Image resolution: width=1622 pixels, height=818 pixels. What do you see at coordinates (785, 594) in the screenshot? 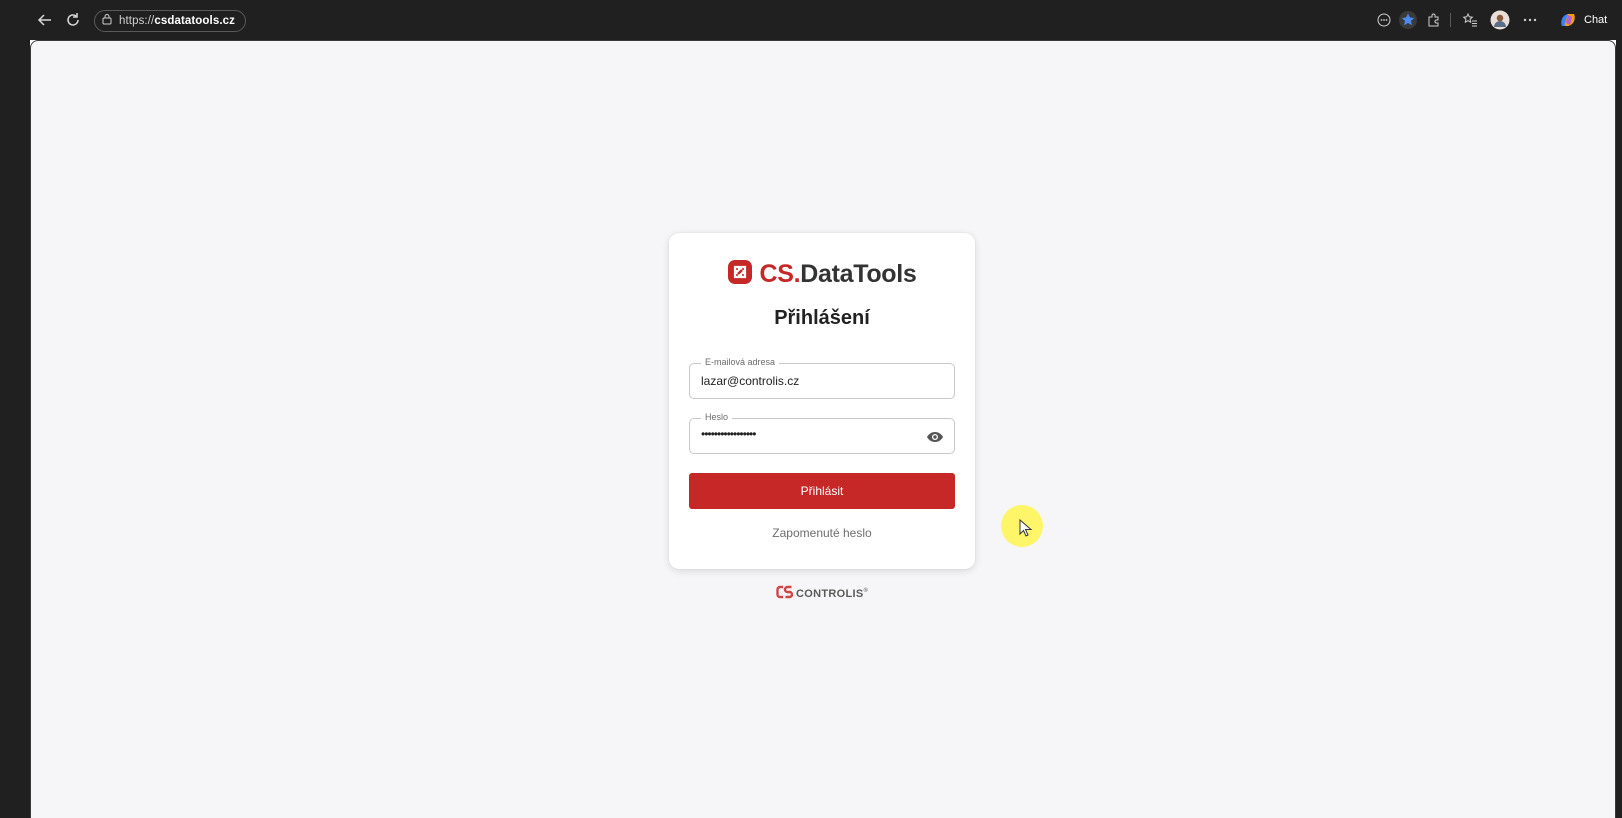
I see `controlis-cs-icon` at bounding box center [785, 594].